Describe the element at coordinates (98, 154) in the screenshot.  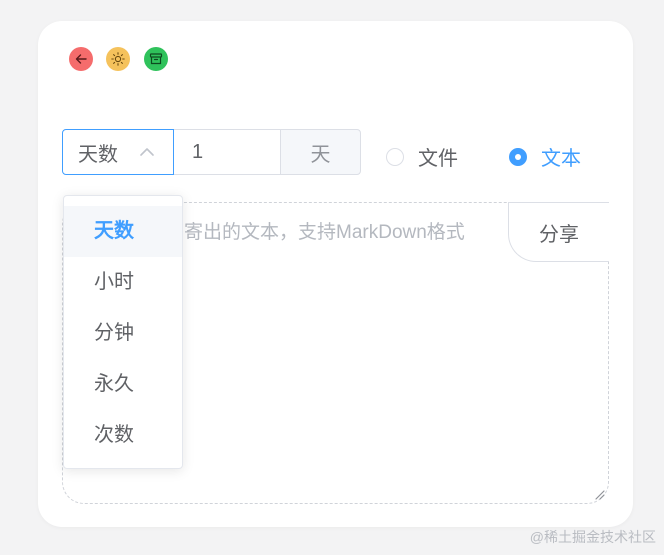
I see `expiry-type-value: 天数` at that location.